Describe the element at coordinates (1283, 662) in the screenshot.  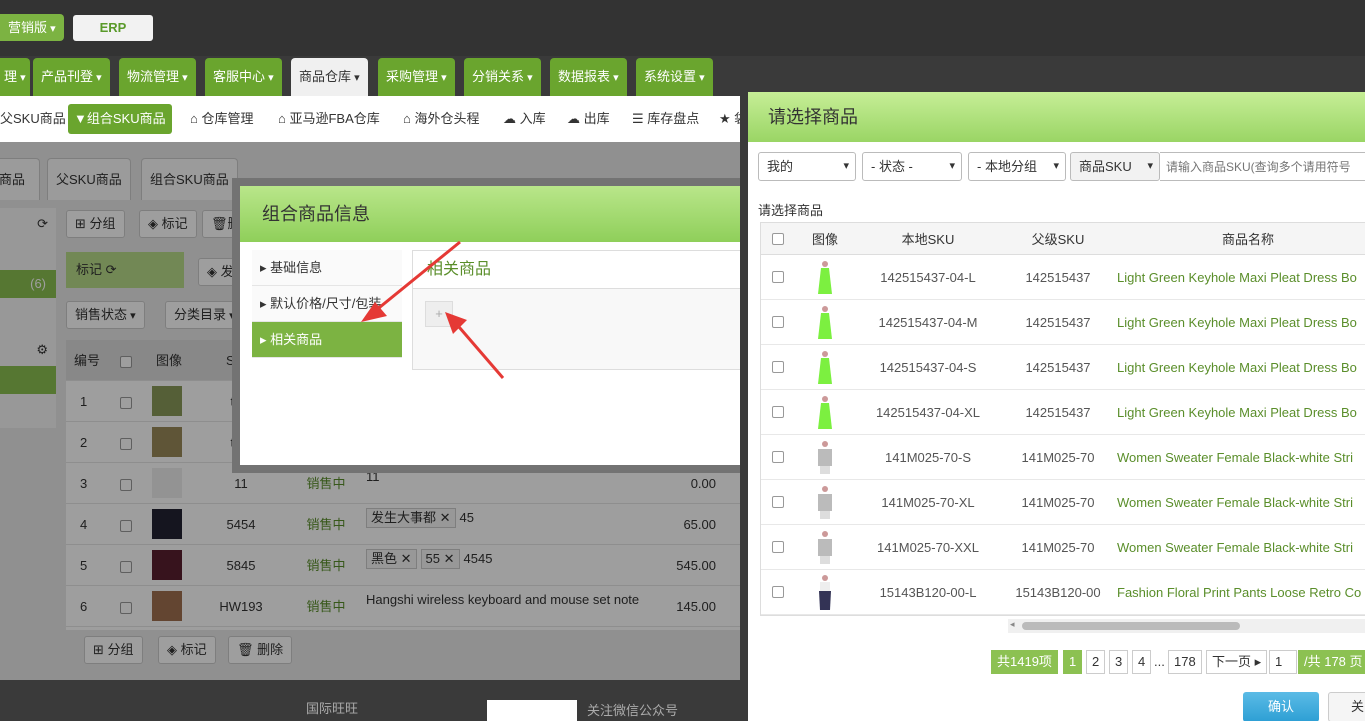
I see `page-input: 1` at that location.